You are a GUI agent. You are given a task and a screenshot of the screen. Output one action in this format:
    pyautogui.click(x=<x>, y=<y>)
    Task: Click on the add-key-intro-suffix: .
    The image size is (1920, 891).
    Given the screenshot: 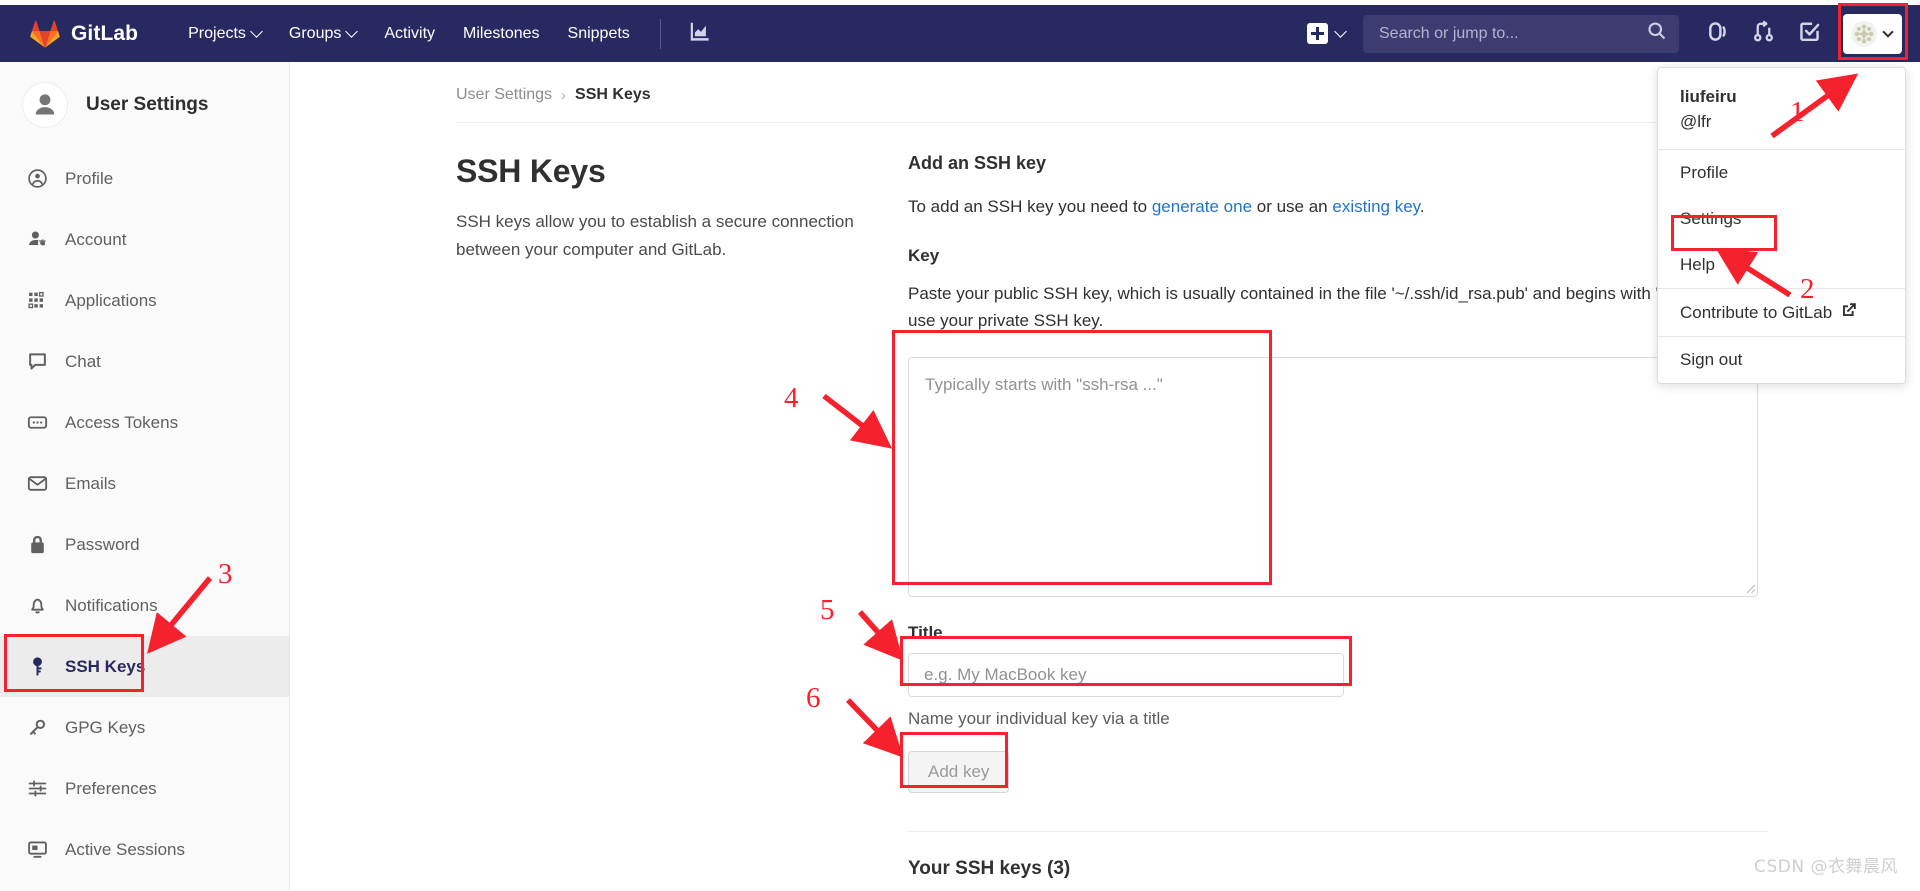 What is the action you would take?
    pyautogui.click(x=1422, y=206)
    